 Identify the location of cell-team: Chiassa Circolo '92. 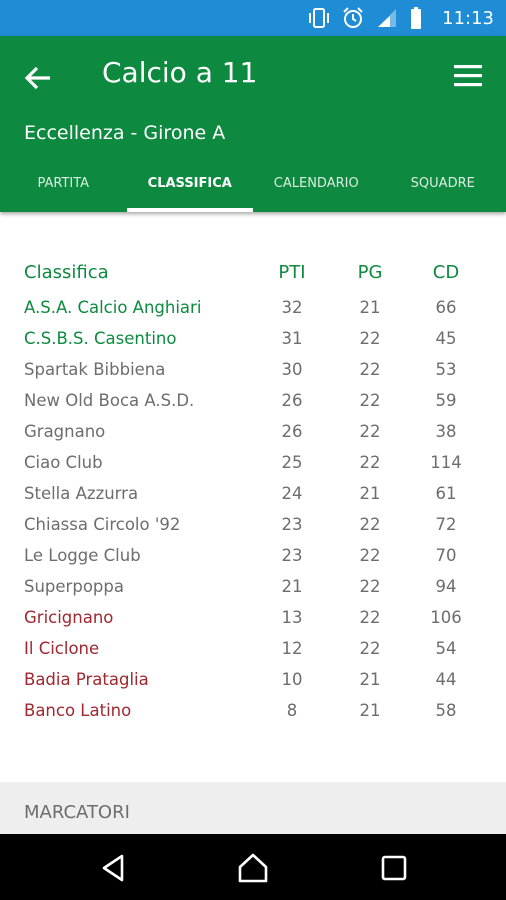
(102, 524).